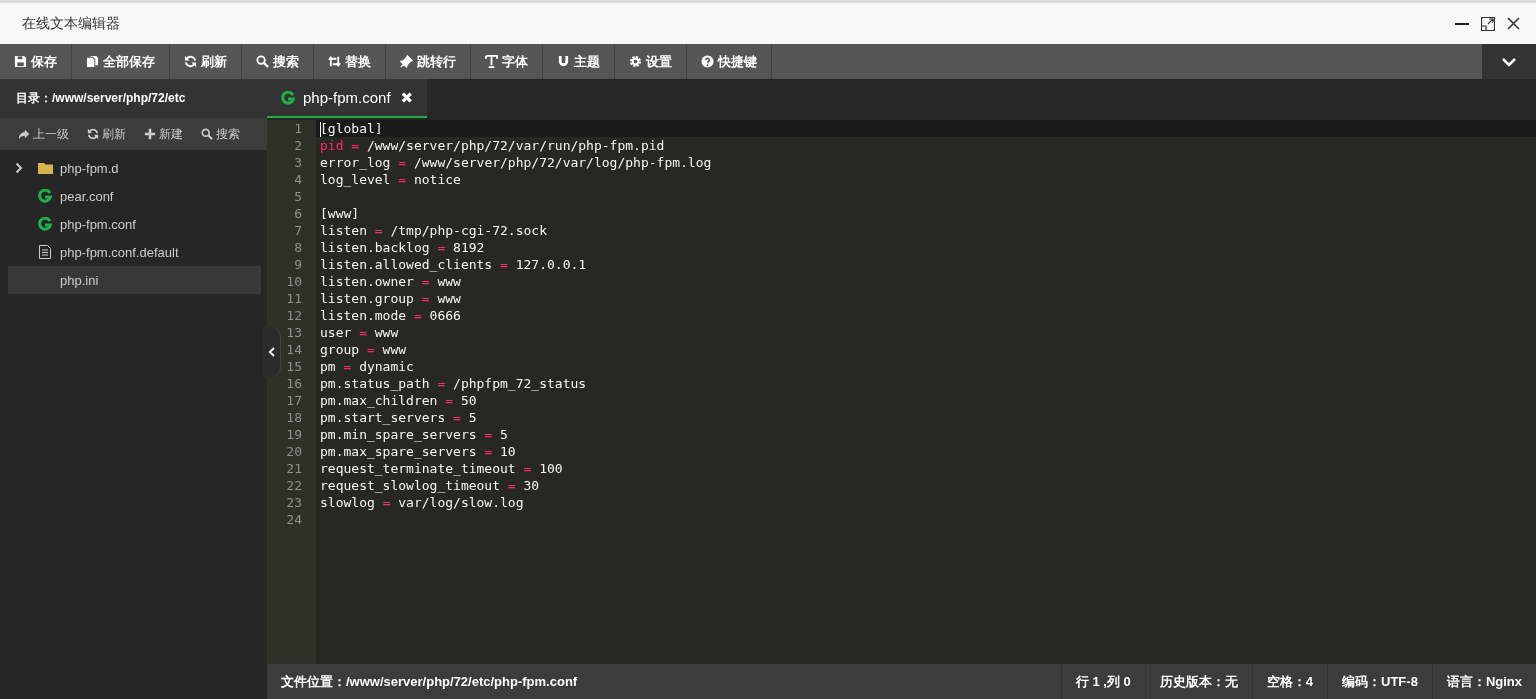  I want to click on pin-icon, so click(406, 61).